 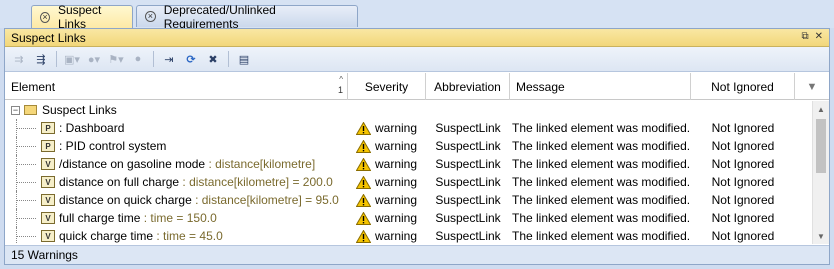 I want to click on close-panel-icon: ✕, so click(x=819, y=36).